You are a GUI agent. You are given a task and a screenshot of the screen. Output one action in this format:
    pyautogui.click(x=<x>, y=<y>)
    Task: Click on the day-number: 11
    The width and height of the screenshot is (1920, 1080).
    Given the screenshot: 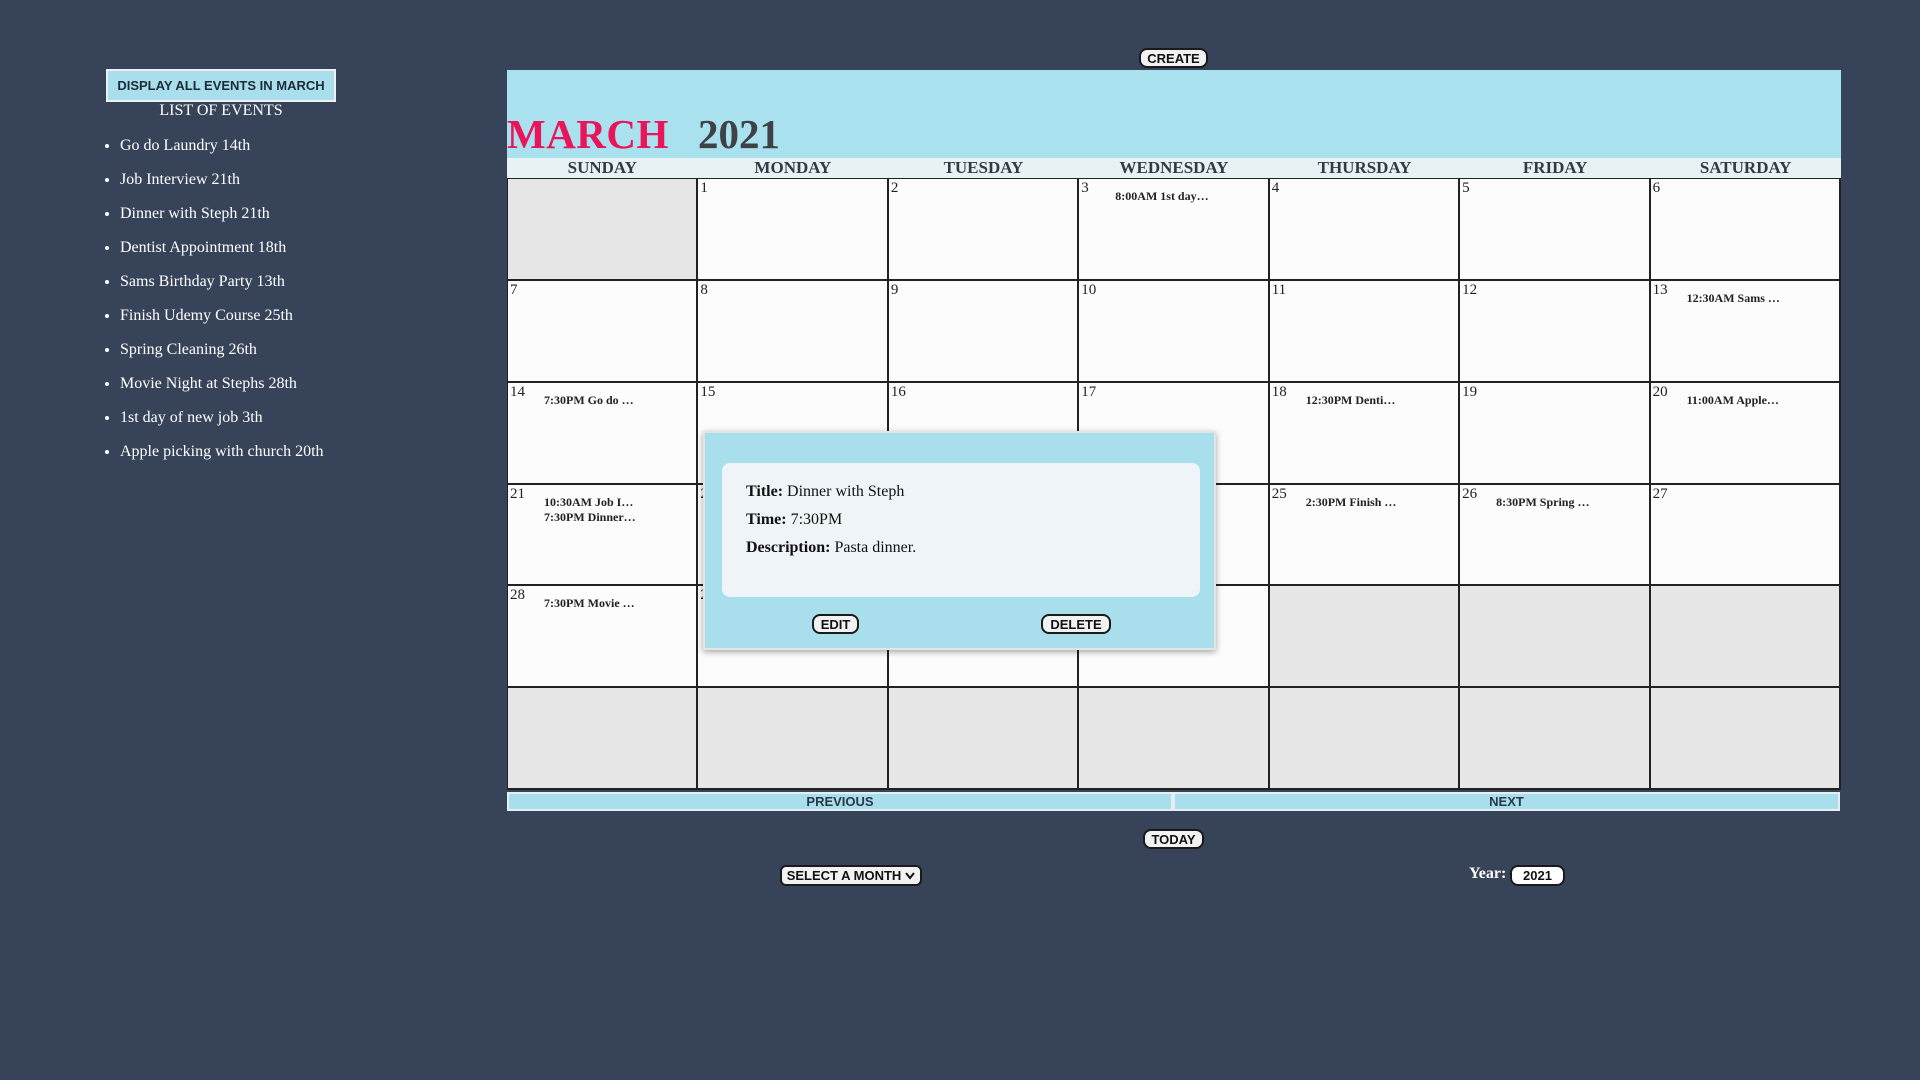 What is the action you would take?
    pyautogui.click(x=1279, y=289)
    